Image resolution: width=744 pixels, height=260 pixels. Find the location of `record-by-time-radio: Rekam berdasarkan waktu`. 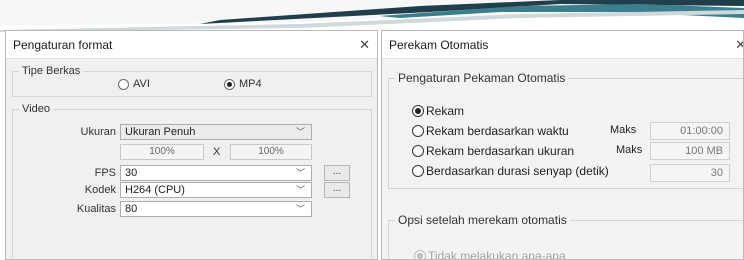

record-by-time-radio: Rekam berdasarkan waktu is located at coordinates (490, 131).